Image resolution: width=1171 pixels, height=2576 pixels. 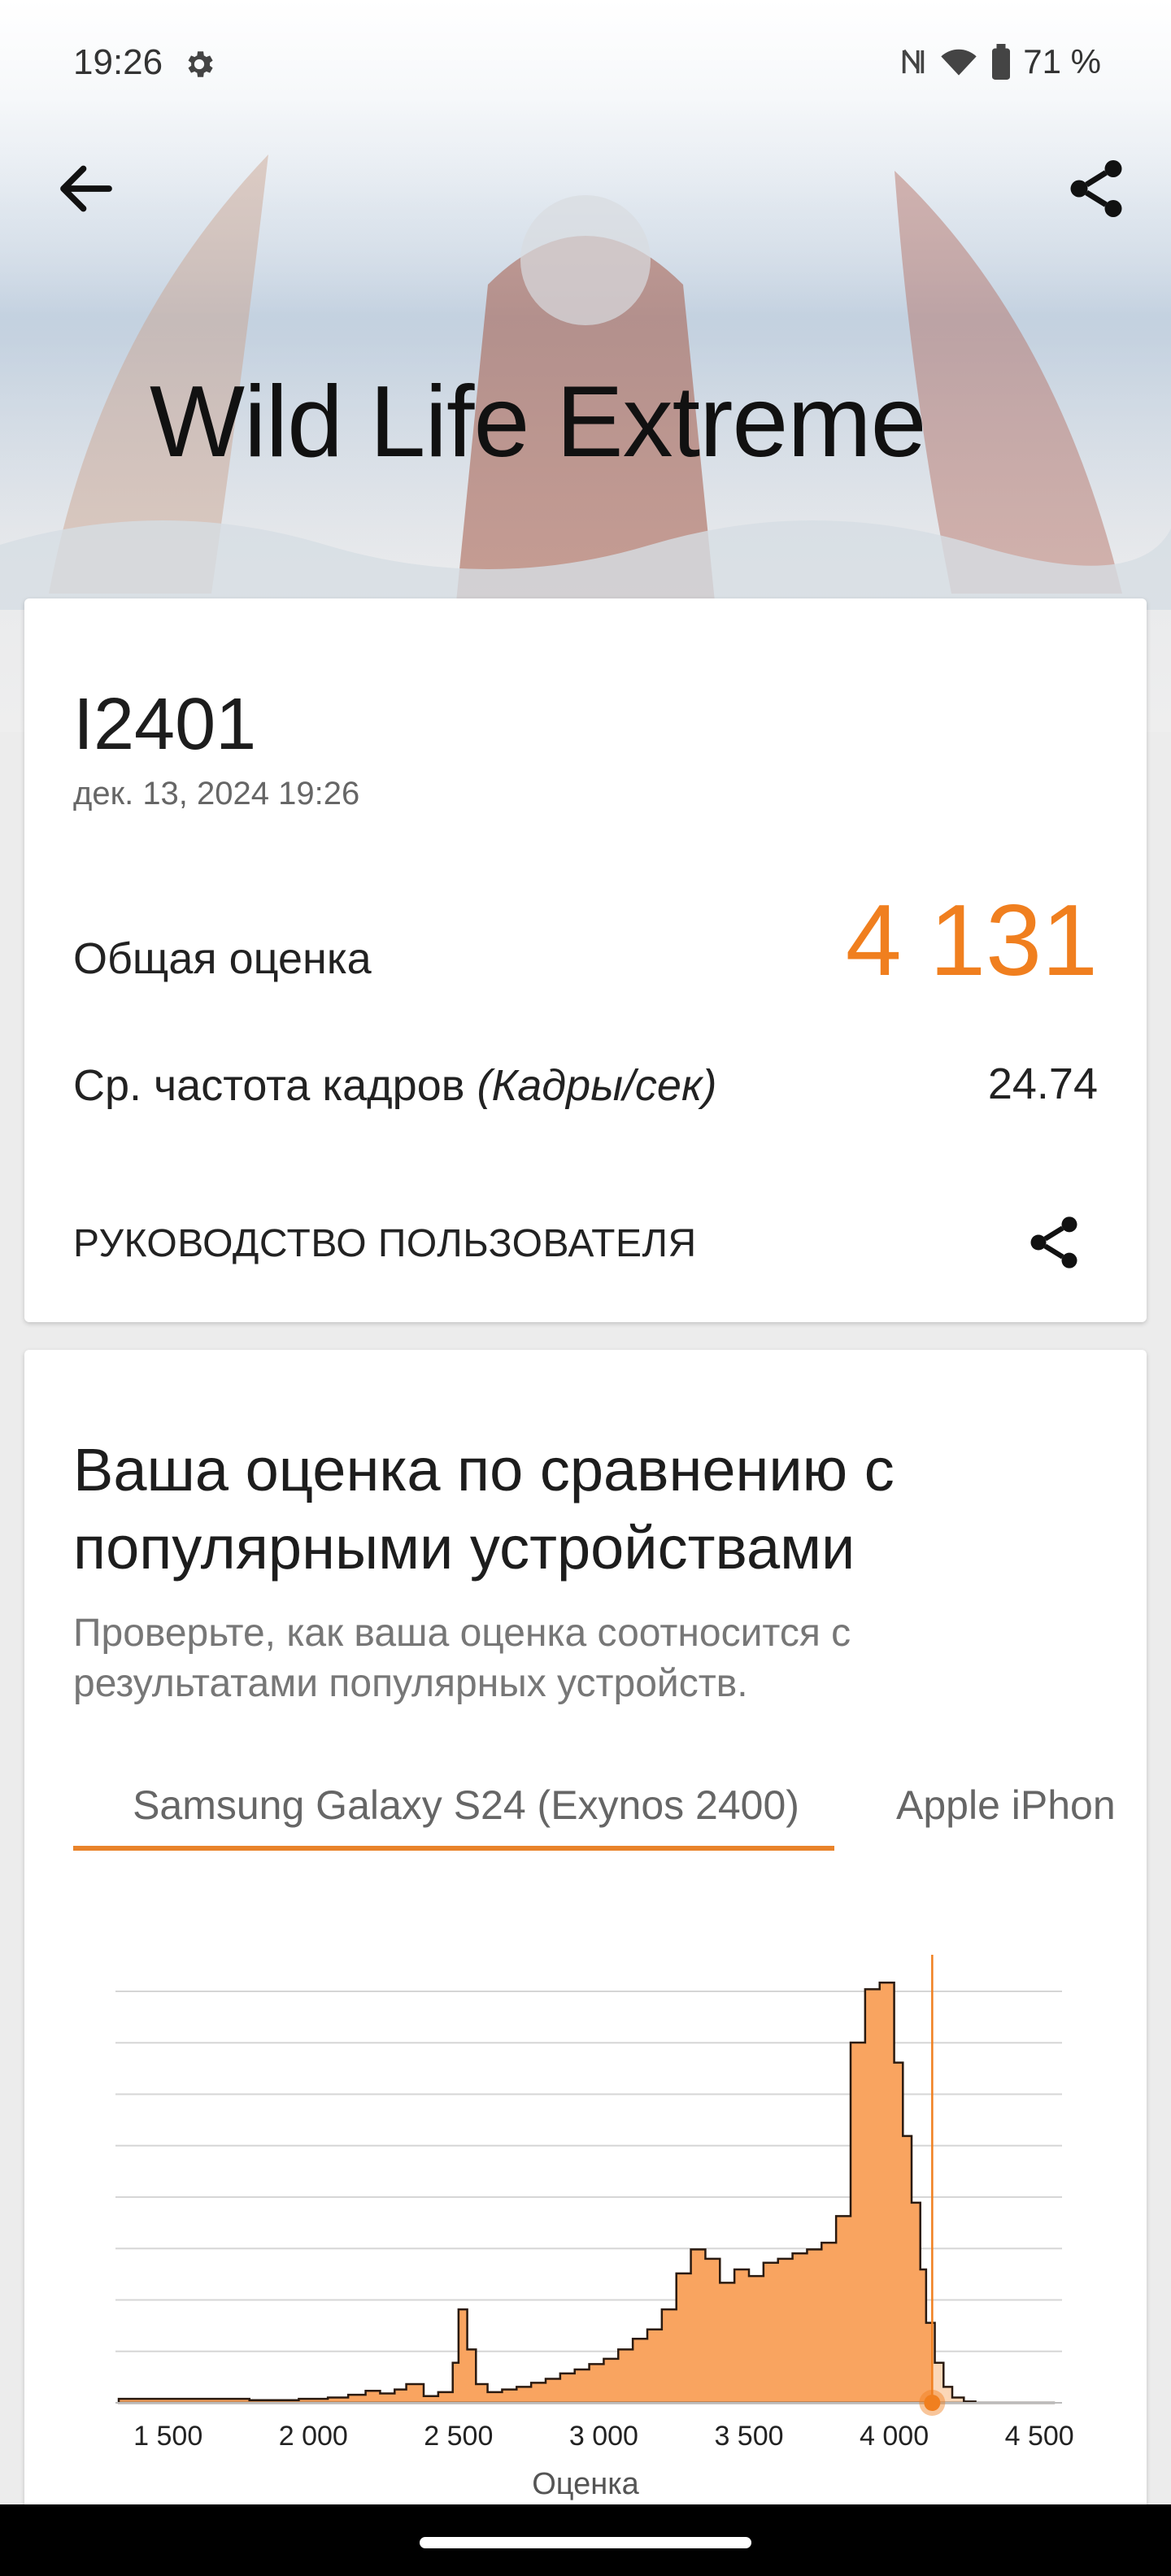 What do you see at coordinates (216, 794) in the screenshot?
I see `result-date: дек. 13, 2024 19:26` at bounding box center [216, 794].